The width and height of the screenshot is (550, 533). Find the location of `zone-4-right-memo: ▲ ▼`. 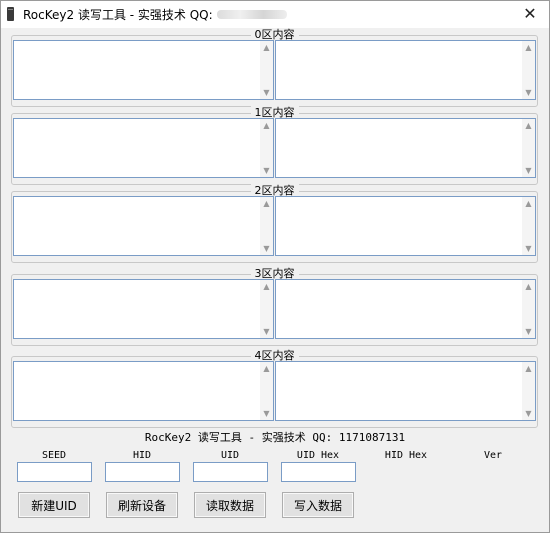

zone-4-right-memo: ▲ ▼ is located at coordinates (405, 391).